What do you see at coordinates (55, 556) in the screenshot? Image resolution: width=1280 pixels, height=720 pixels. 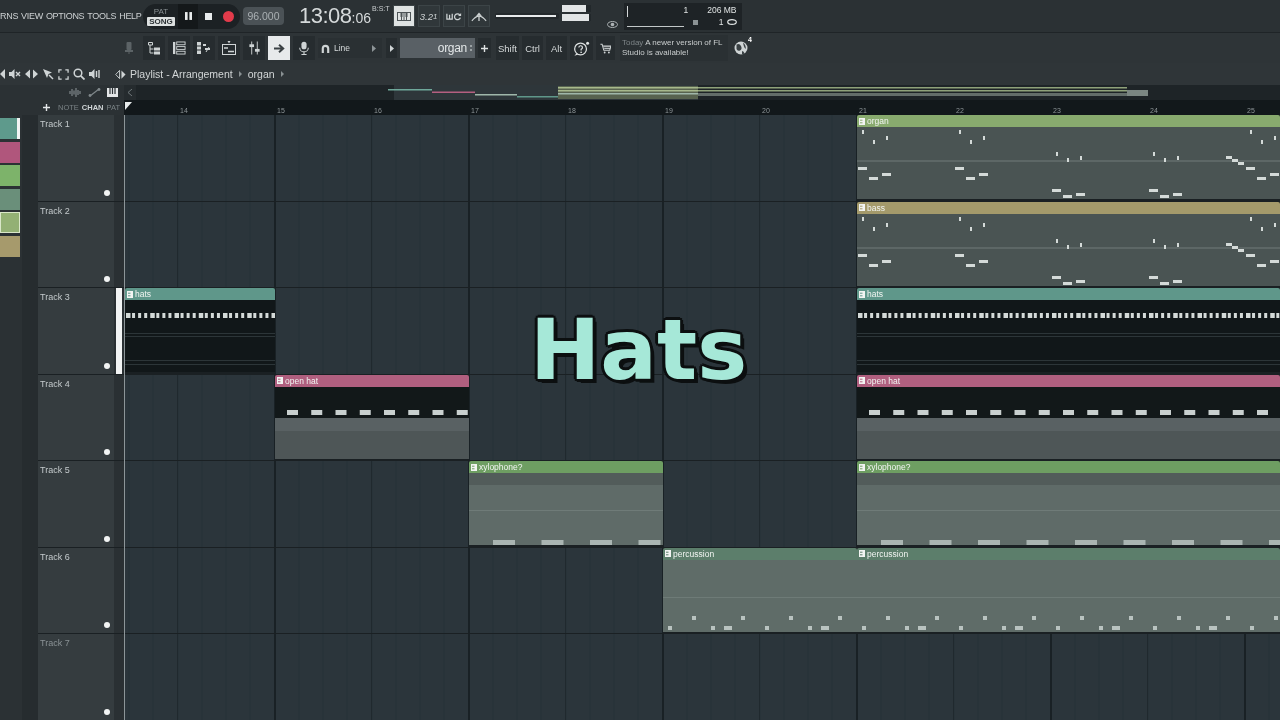 I see `track-name: Track 6` at bounding box center [55, 556].